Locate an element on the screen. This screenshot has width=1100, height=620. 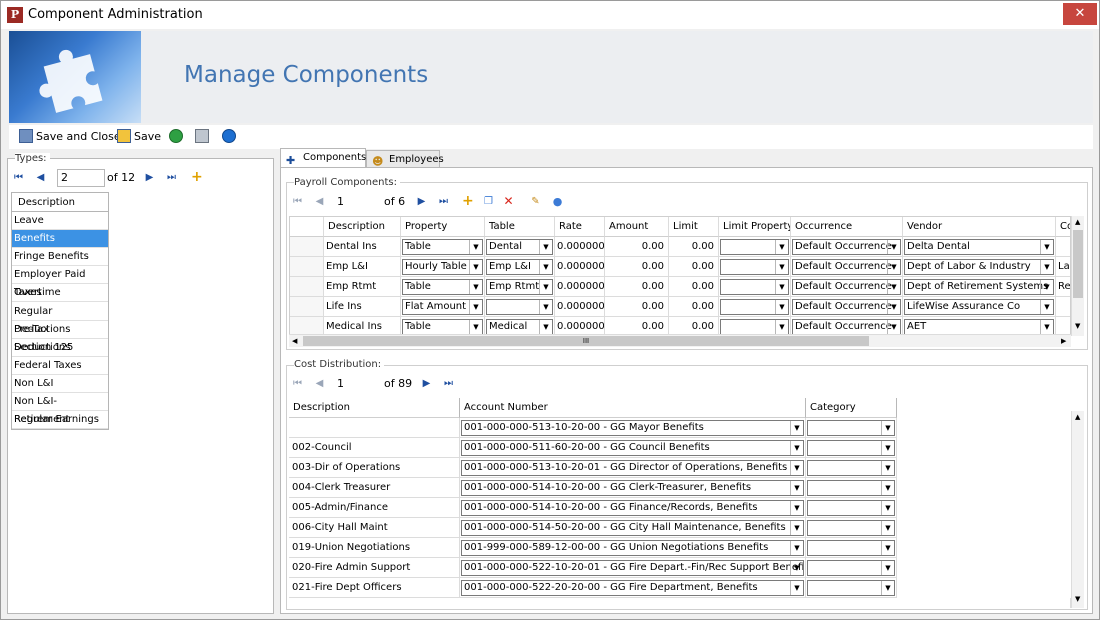
cost-vscroll: ▲ ▼ is located at coordinates (1077, 509).